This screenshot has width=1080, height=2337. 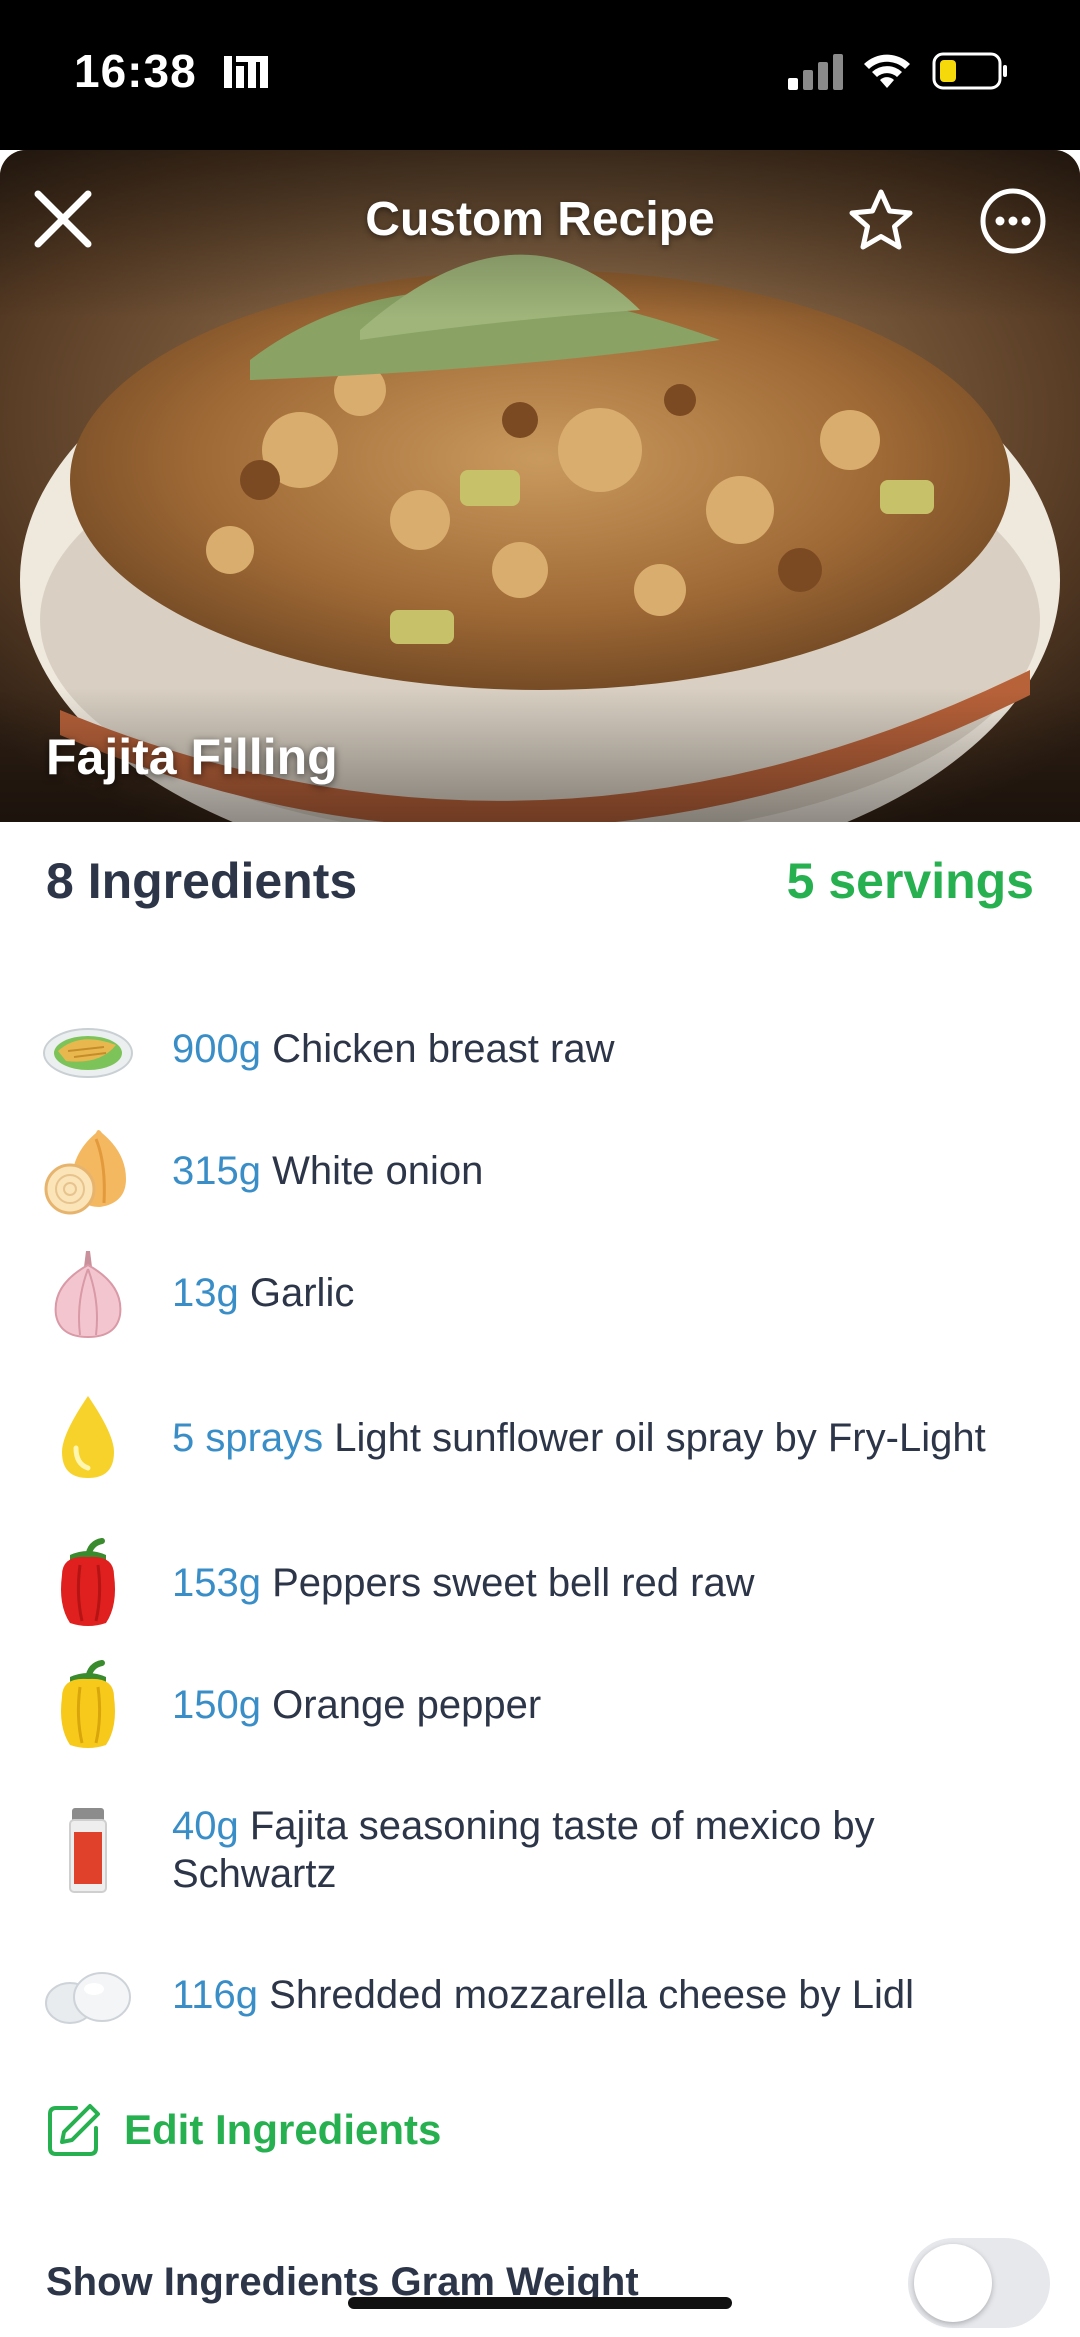 I want to click on ingredient-amount: 13g, so click(x=205, y=1293).